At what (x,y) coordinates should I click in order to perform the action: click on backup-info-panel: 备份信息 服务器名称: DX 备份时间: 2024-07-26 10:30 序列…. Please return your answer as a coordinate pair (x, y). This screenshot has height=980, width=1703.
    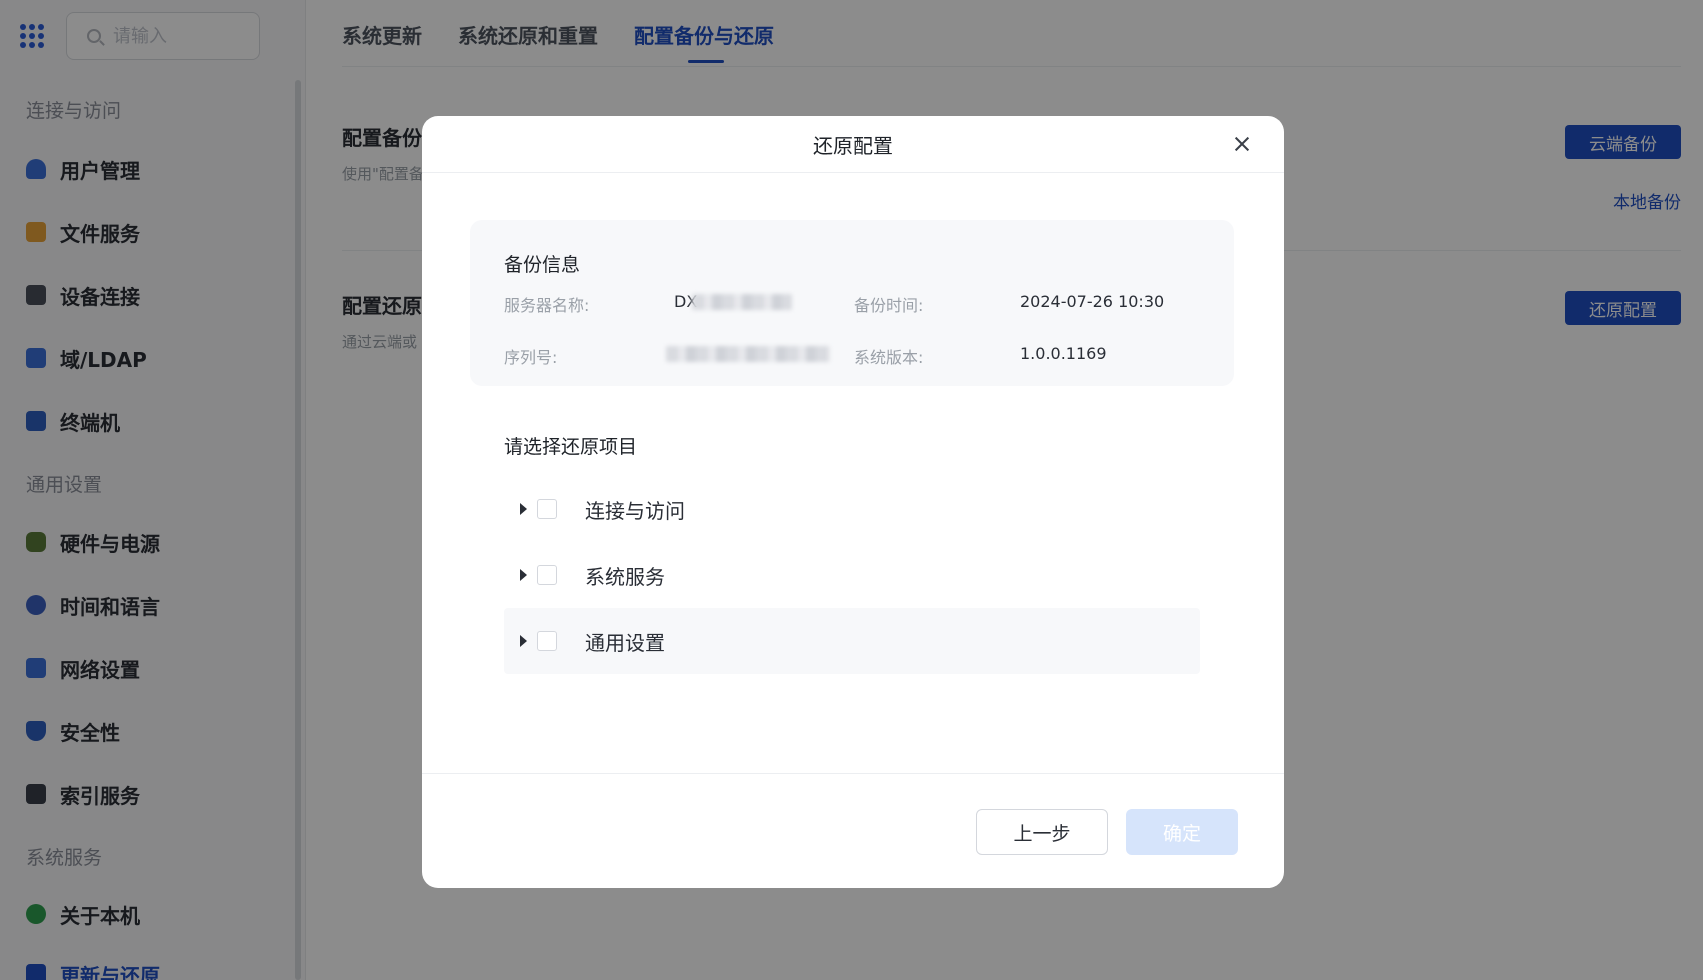
    Looking at the image, I should click on (852, 303).